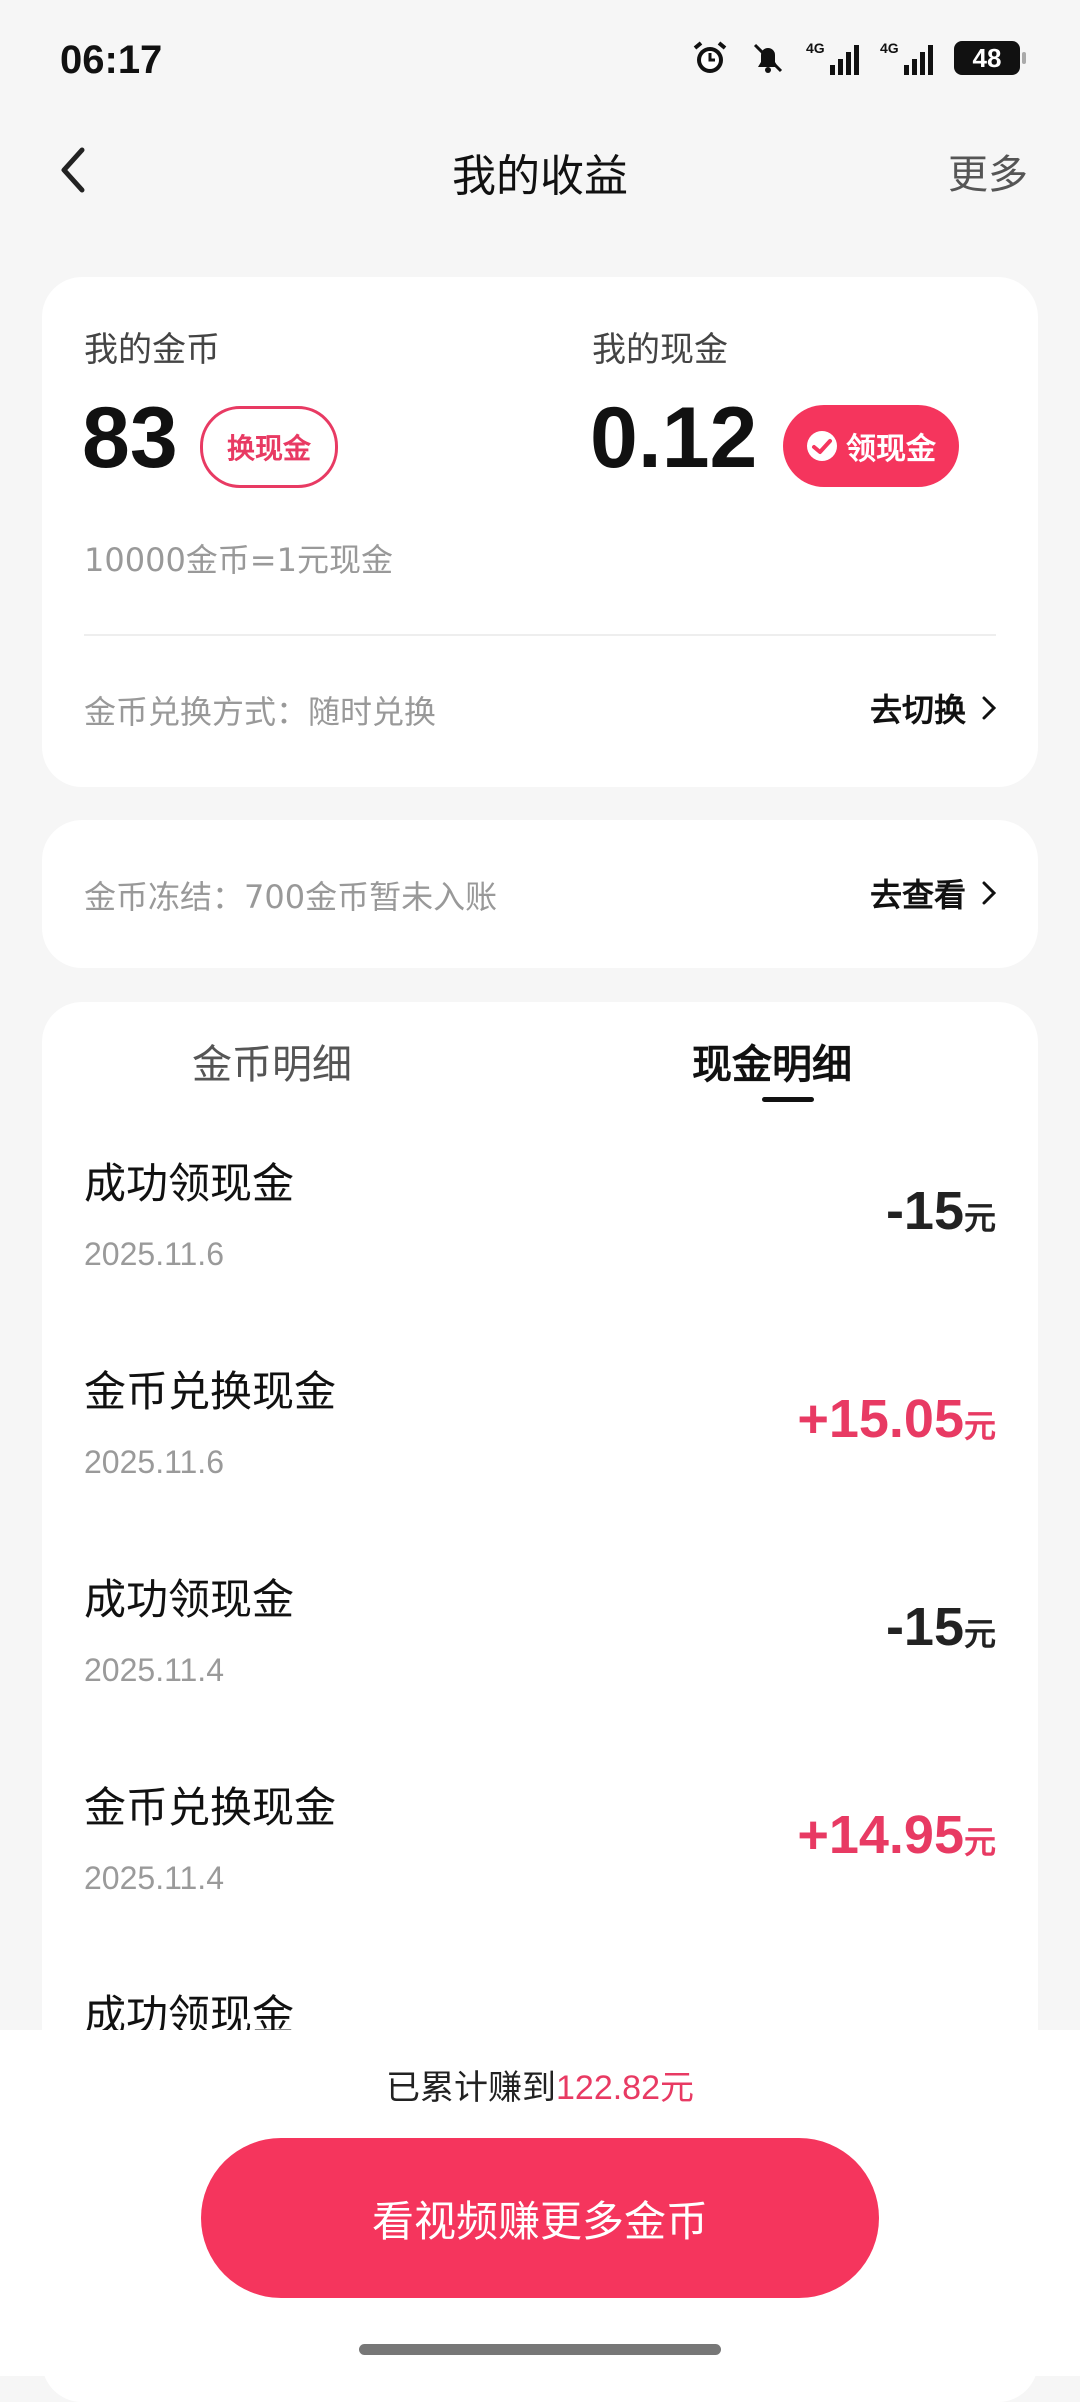 This screenshot has width=1080, height=2402. What do you see at coordinates (768, 58) in the screenshot?
I see `bell-off-icon` at bounding box center [768, 58].